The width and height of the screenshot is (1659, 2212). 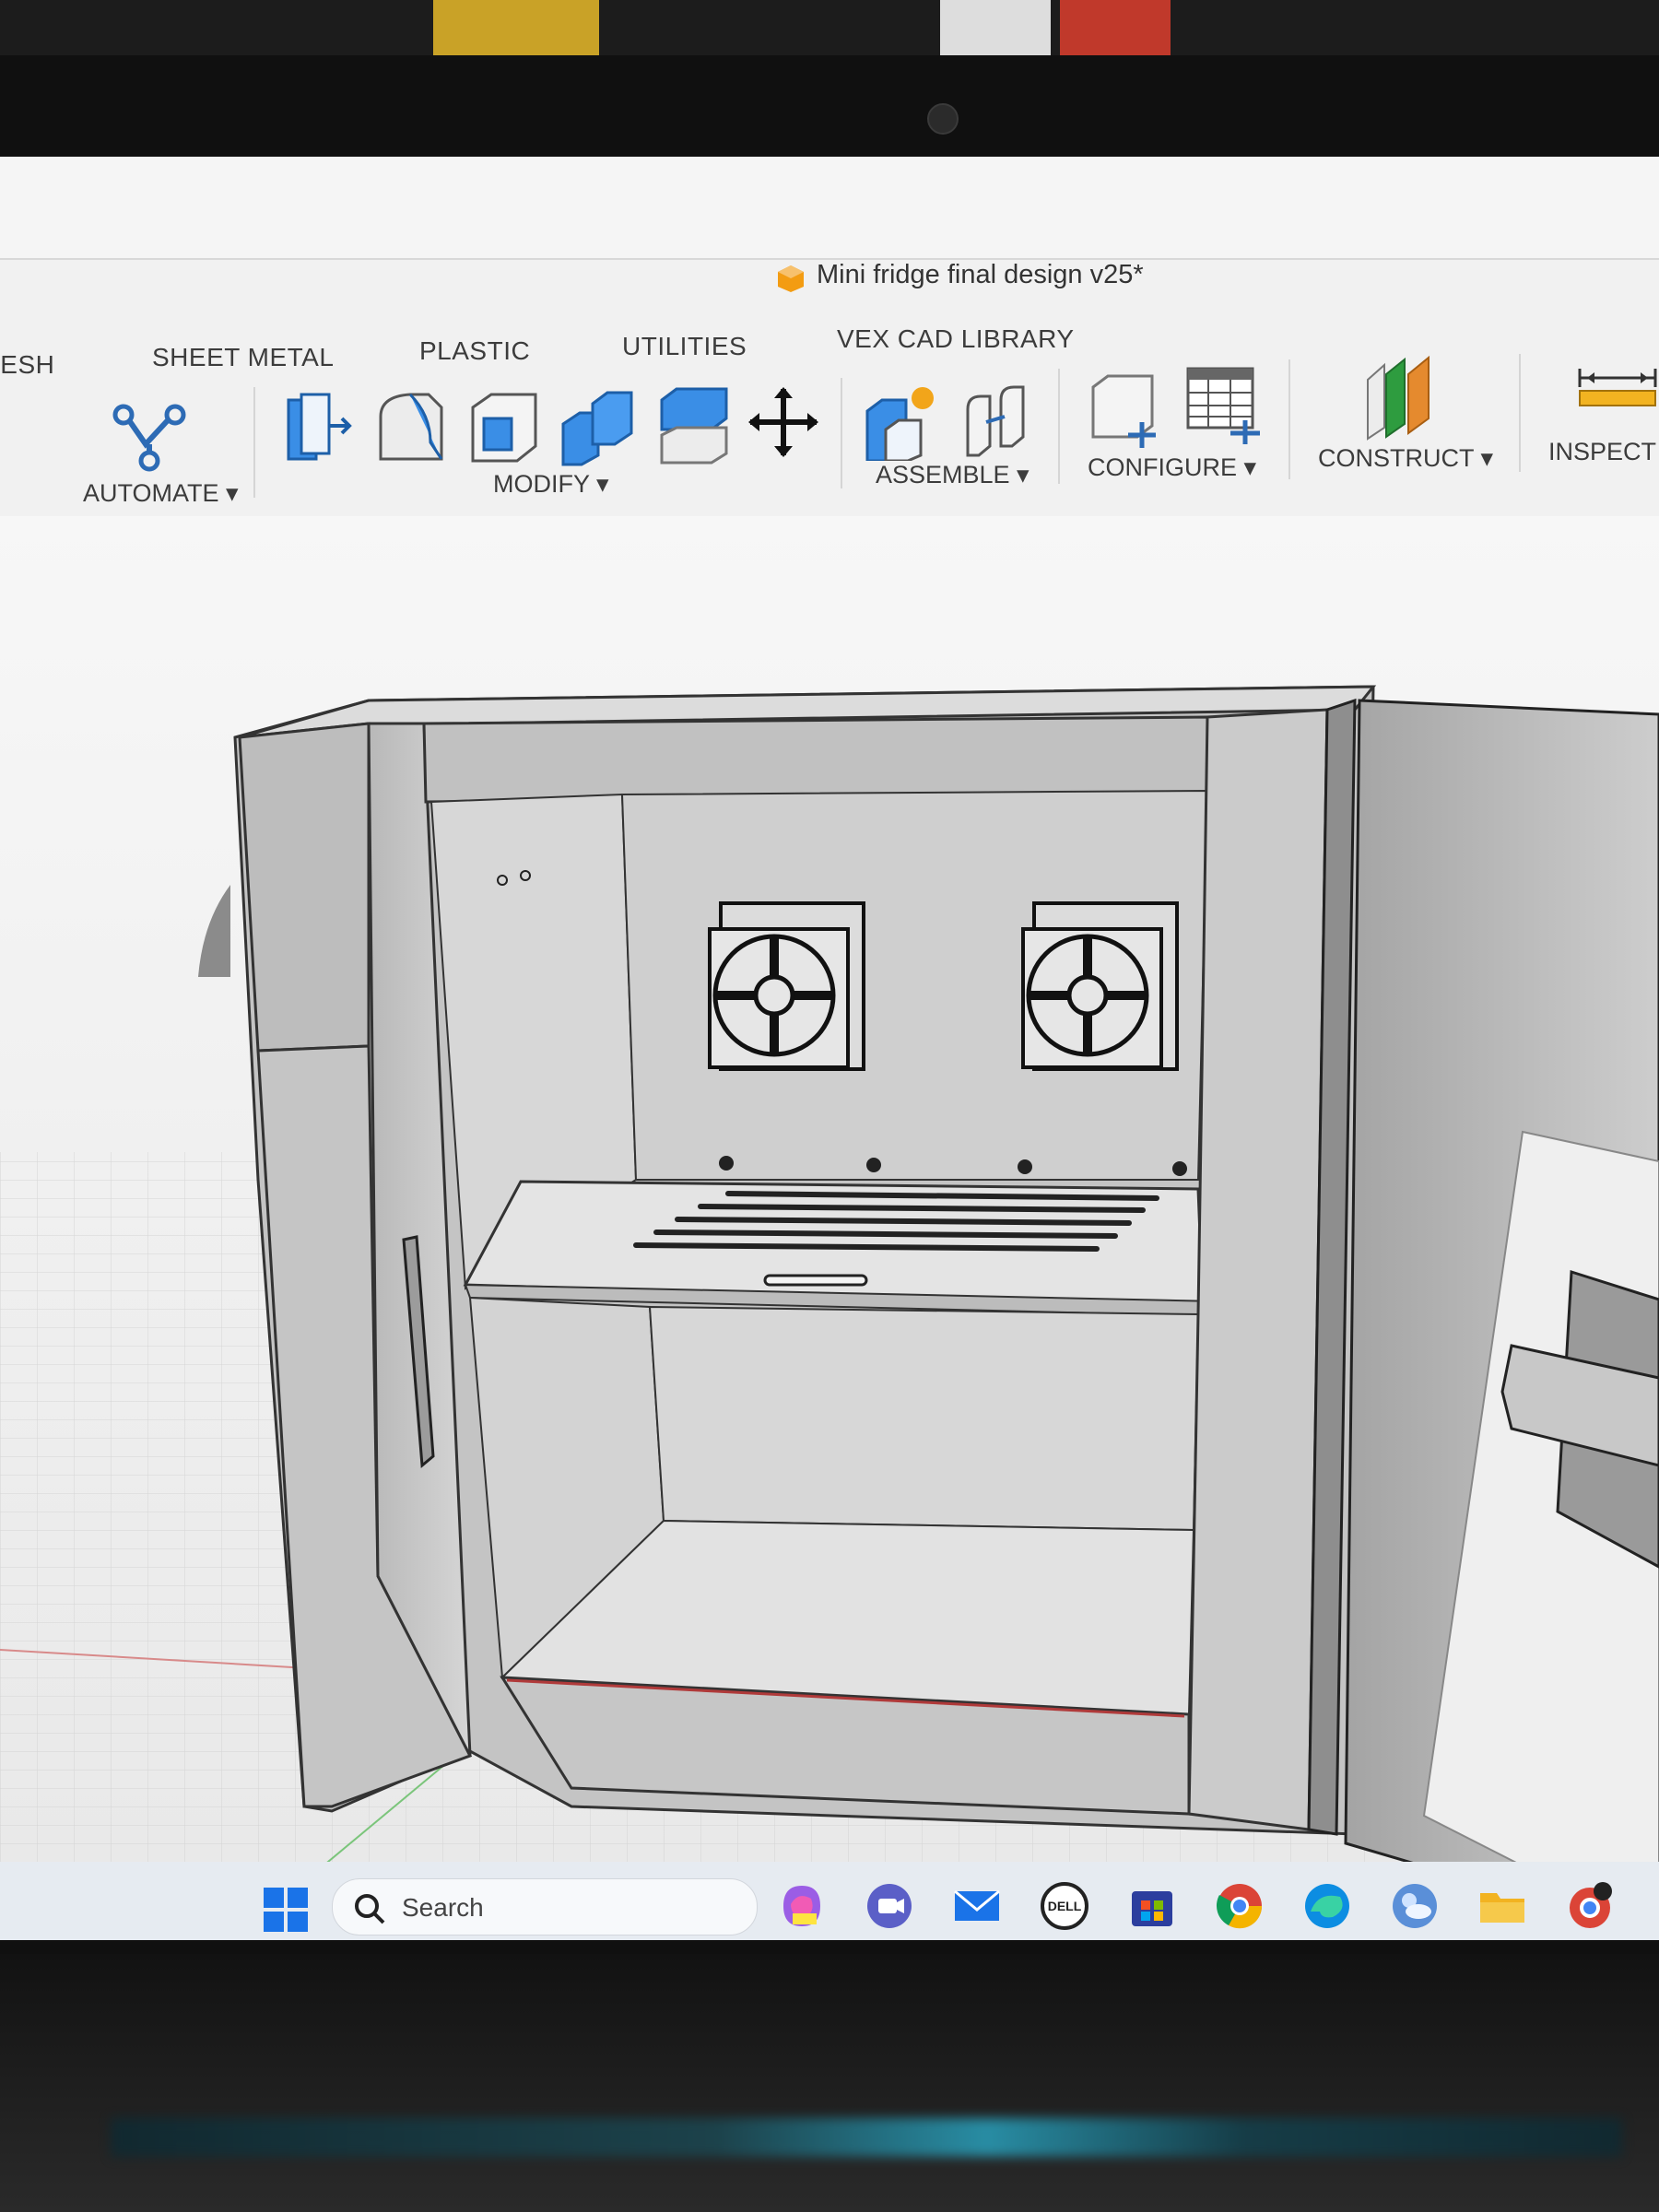 I want to click on copilot-icon, so click(x=802, y=1906).